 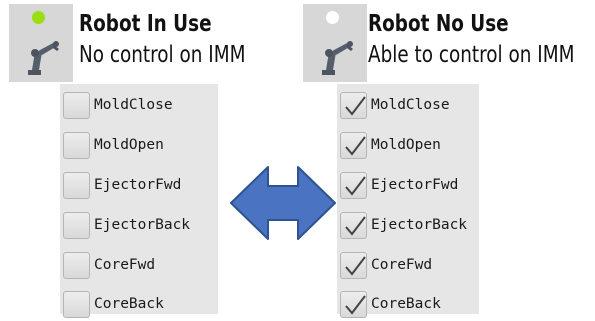 I want to click on green-dot-icon, so click(x=38, y=17).